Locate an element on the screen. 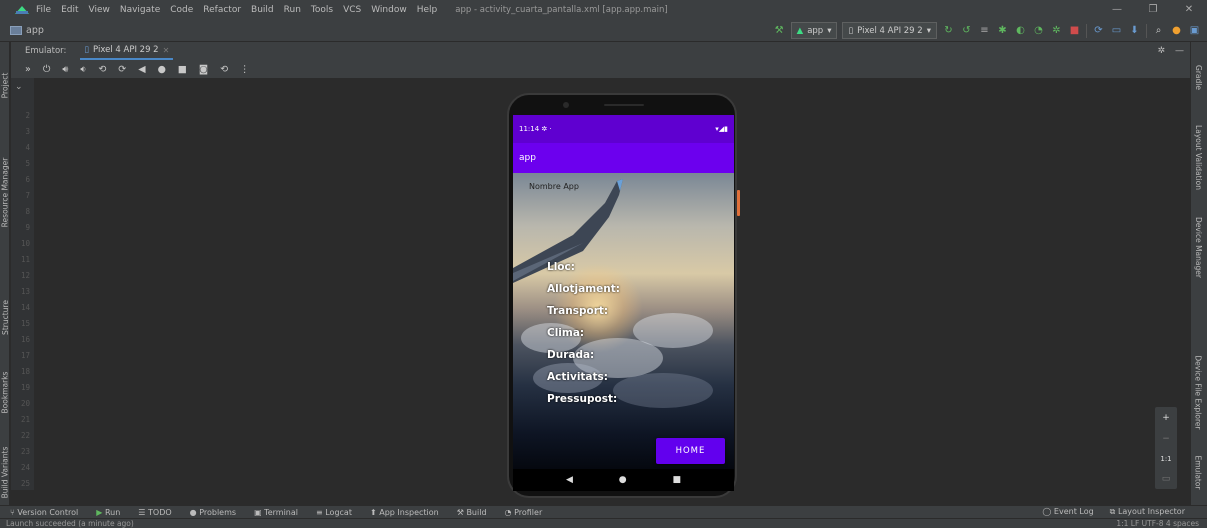  close-button: ✕ is located at coordinates (1189, 9).